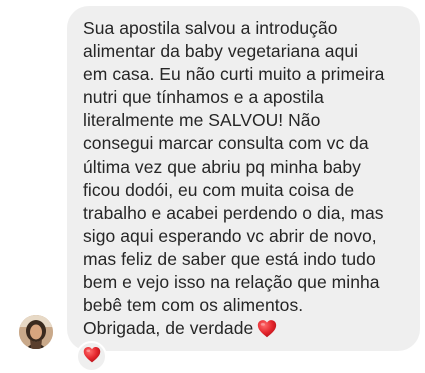  I want to click on reaction-heart-icon, so click(92, 357).